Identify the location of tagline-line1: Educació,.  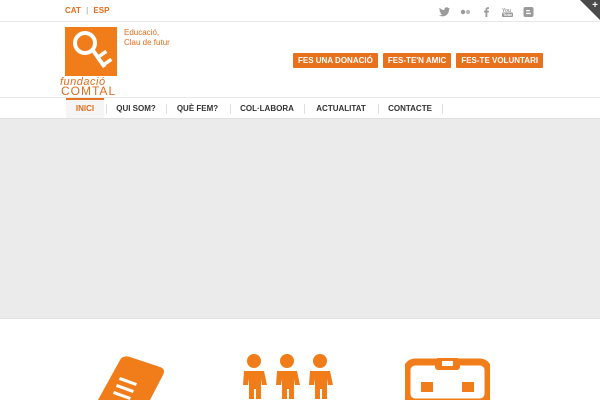
(142, 32).